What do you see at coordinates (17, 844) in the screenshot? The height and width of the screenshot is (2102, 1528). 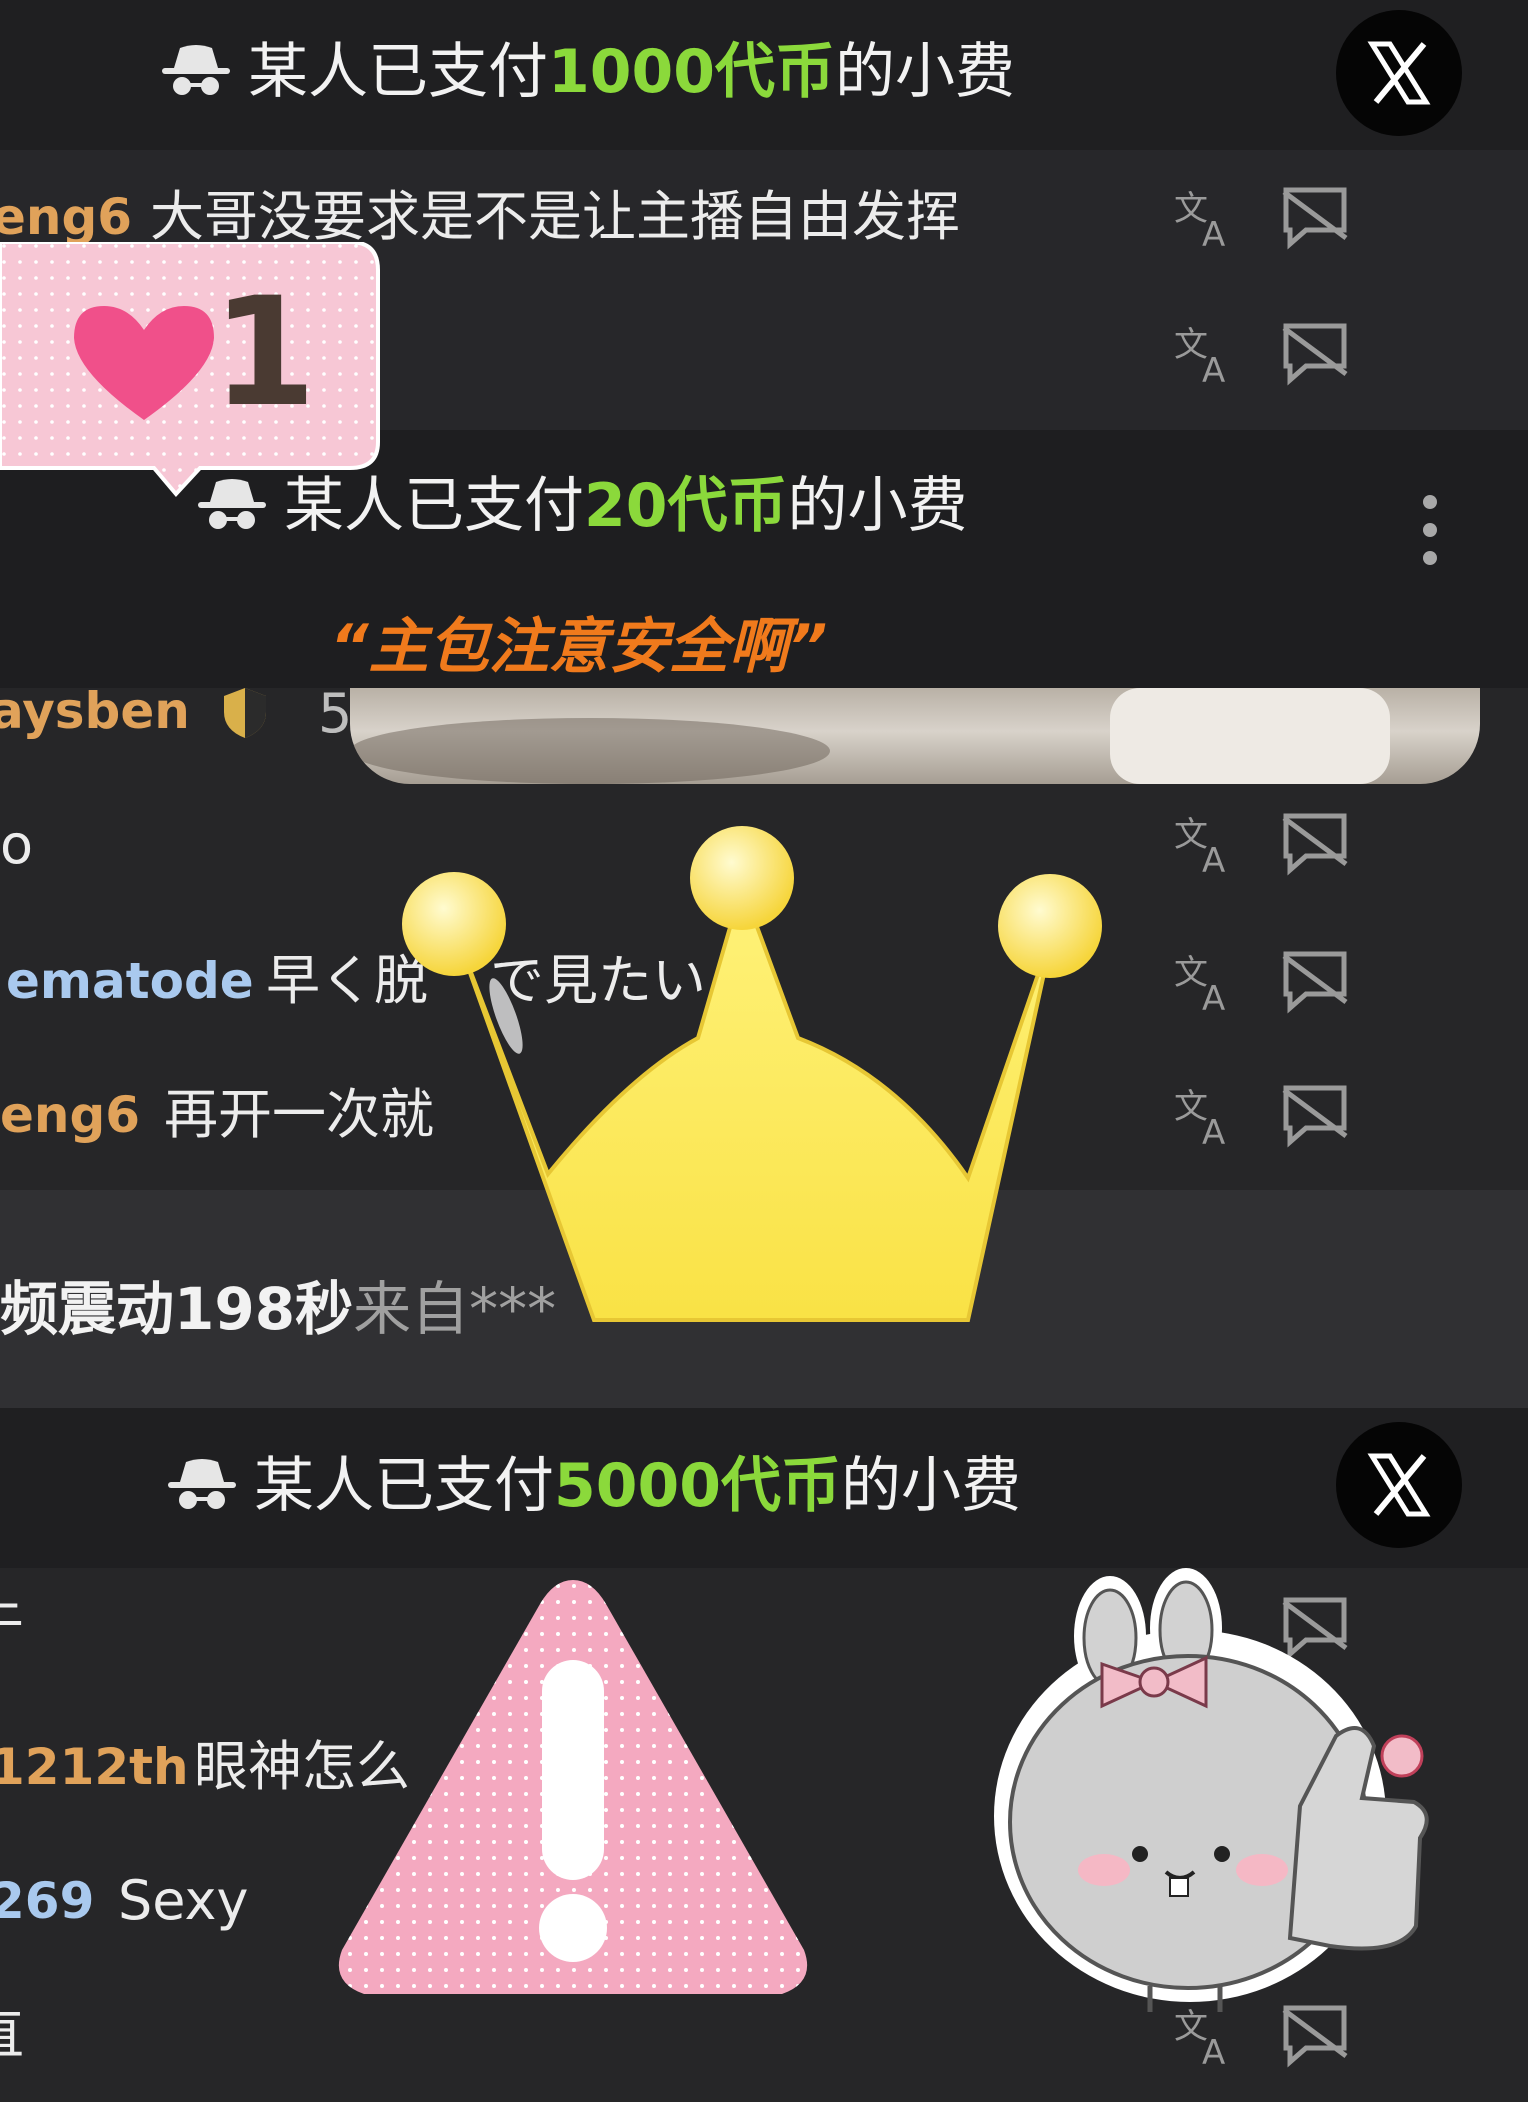 I see `chat-message: o` at bounding box center [17, 844].